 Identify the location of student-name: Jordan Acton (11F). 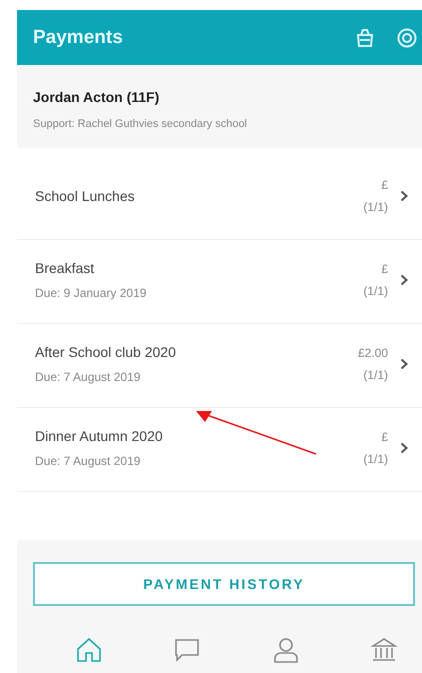
(96, 97).